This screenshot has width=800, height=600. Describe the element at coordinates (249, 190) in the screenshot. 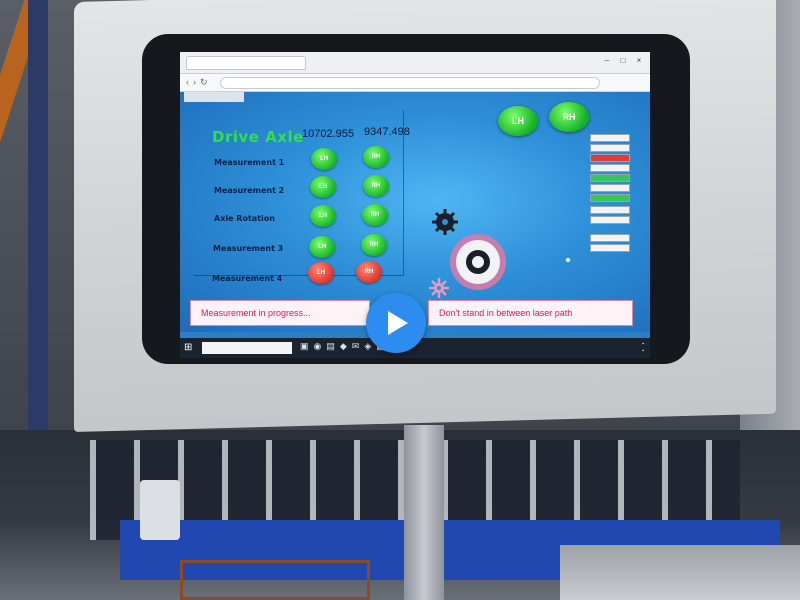

I see `row-label-measurement-2: Measurement 2` at that location.